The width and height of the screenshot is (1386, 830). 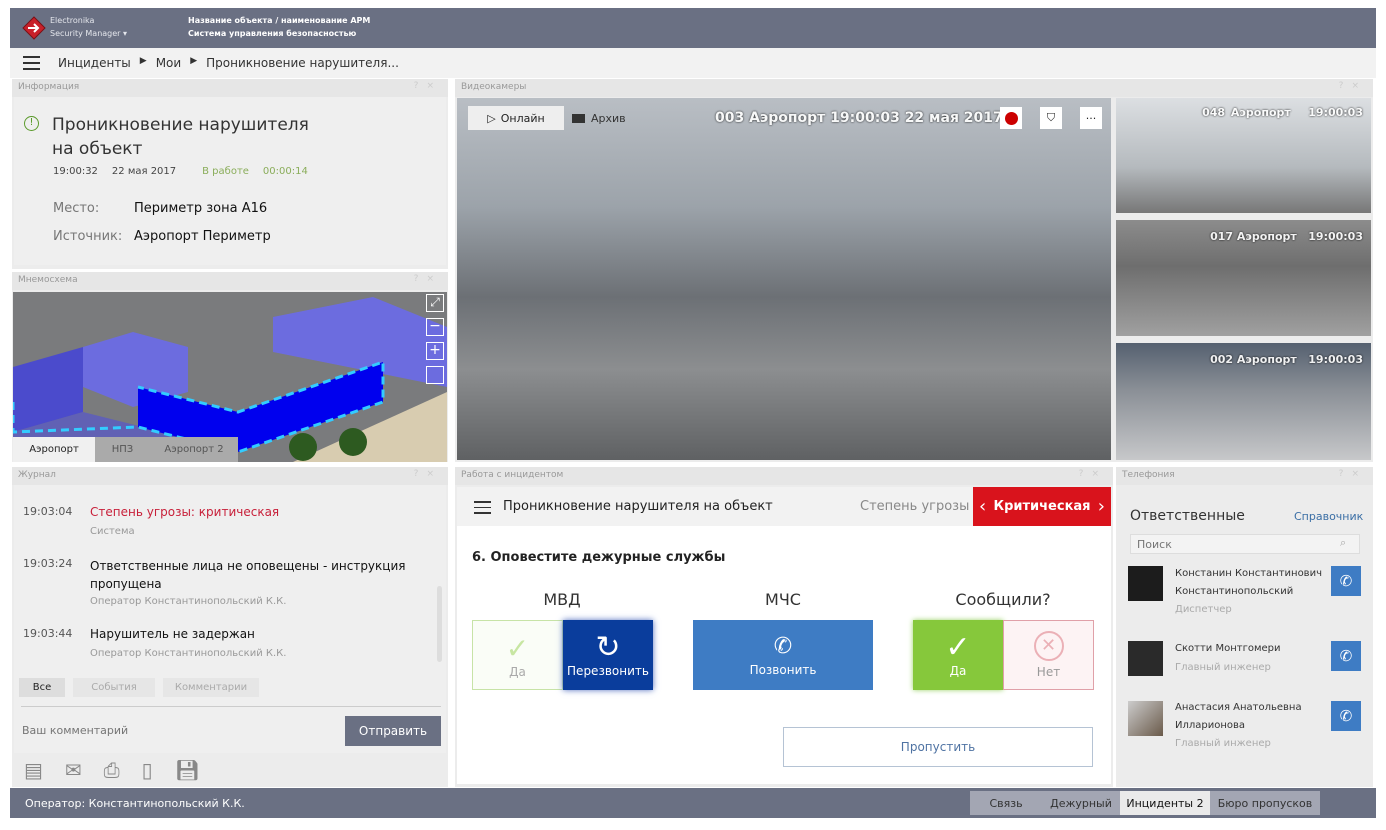 I want to click on zoom-out-icon: −, so click(x=435, y=327).